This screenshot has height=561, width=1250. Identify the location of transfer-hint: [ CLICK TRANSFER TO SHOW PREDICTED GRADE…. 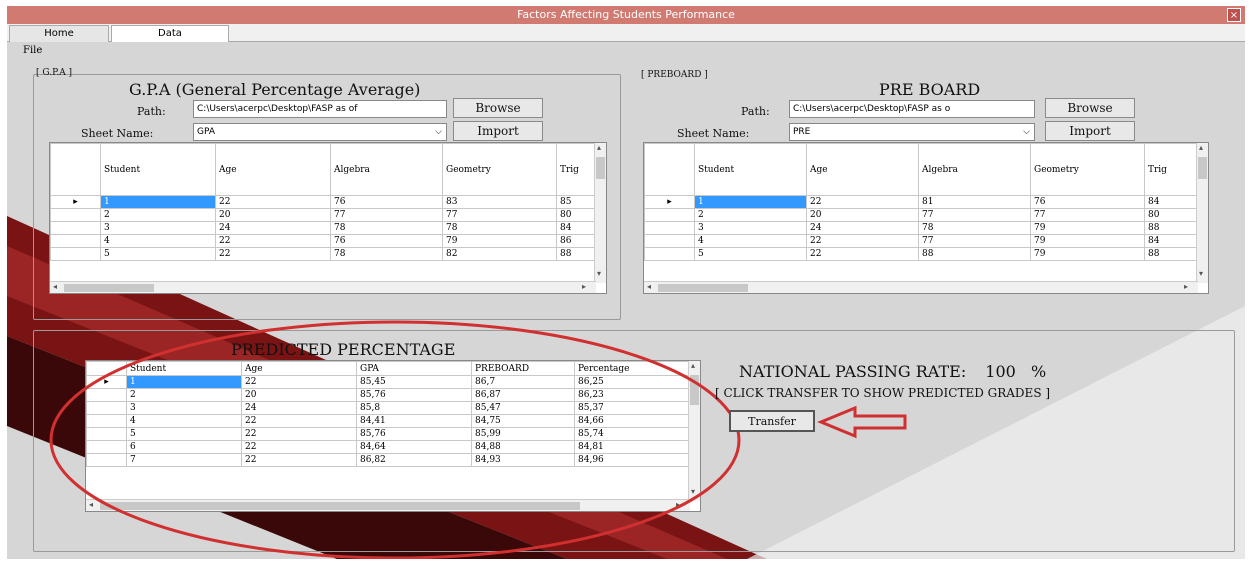
(883, 393).